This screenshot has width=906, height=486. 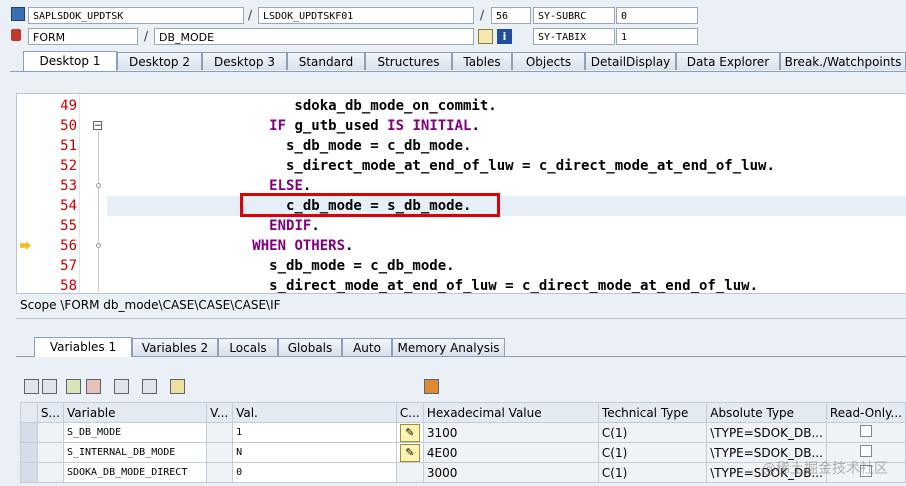 What do you see at coordinates (68, 206) in the screenshot?
I see `line-number: 54` at bounding box center [68, 206].